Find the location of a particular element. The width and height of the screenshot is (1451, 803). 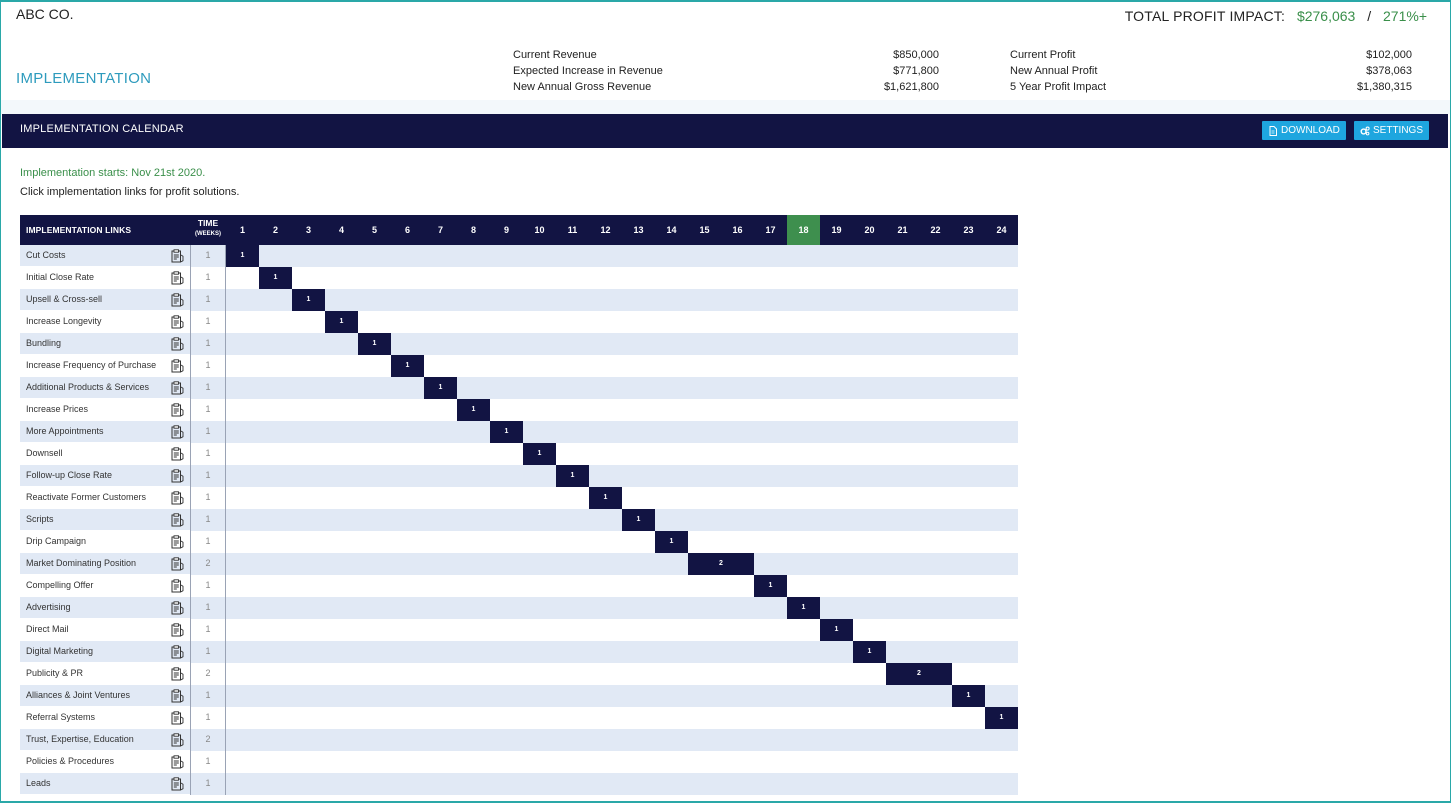

week-header-8: 8 is located at coordinates (473, 230).